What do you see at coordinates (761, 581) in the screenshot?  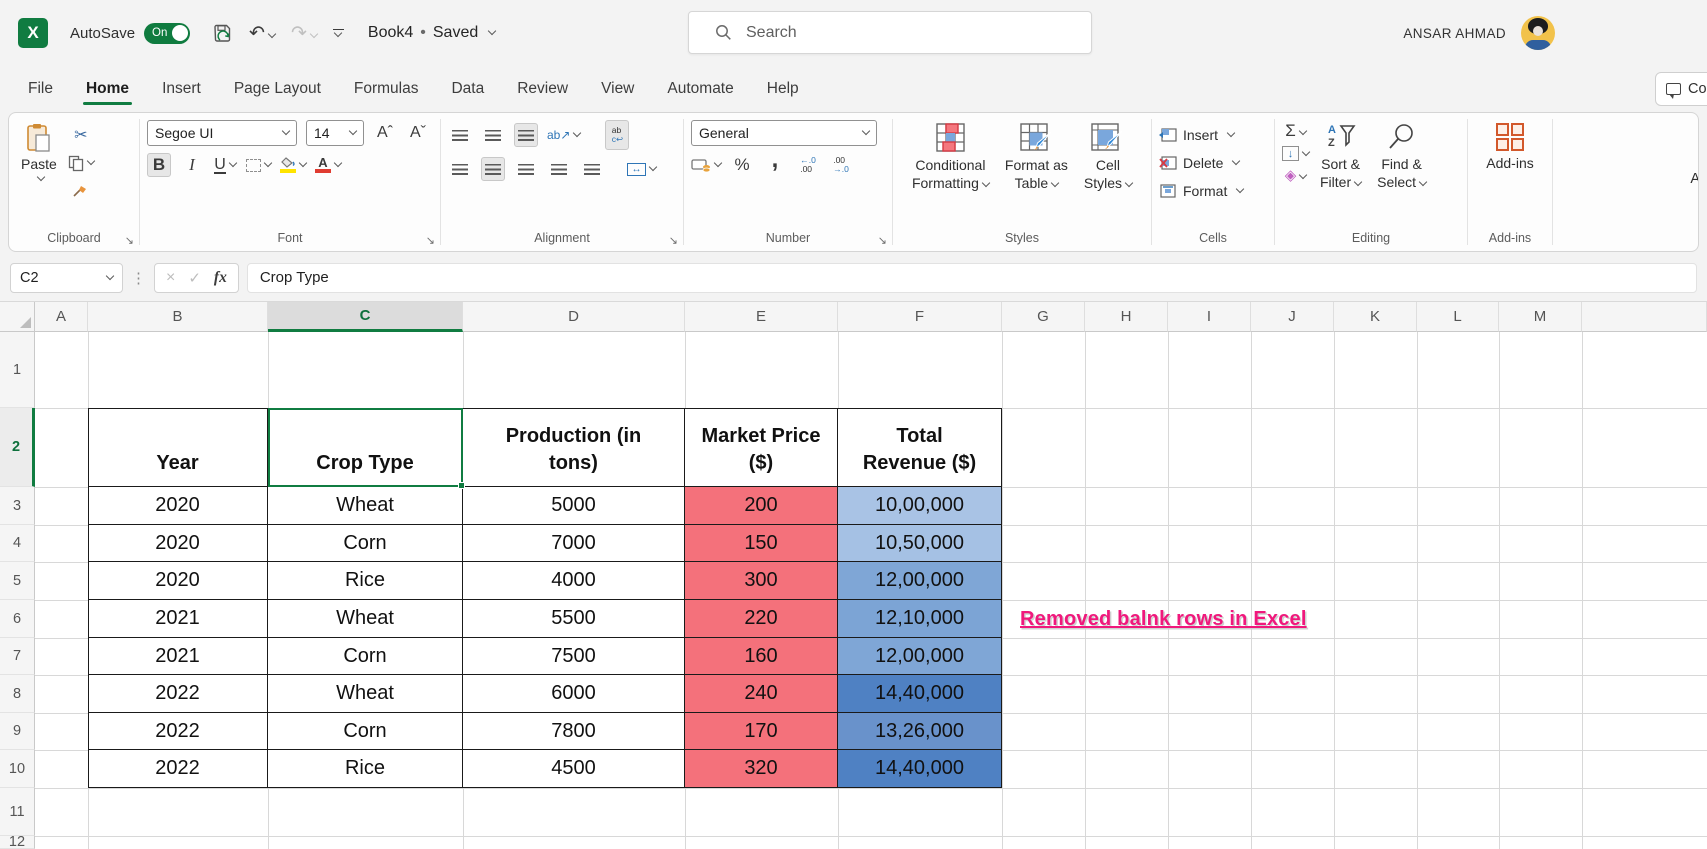 I see `table-cell: 300` at bounding box center [761, 581].